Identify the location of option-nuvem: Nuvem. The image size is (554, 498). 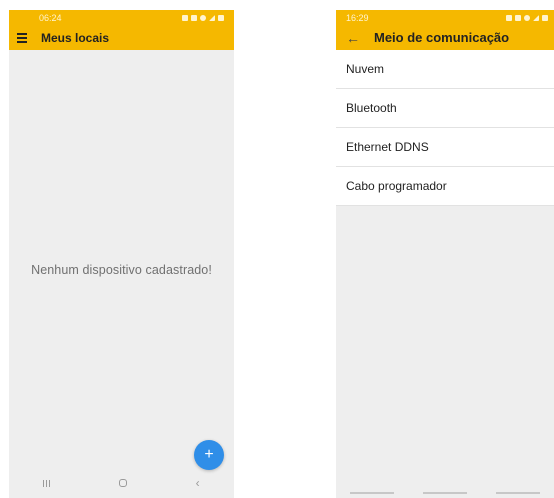
(445, 69).